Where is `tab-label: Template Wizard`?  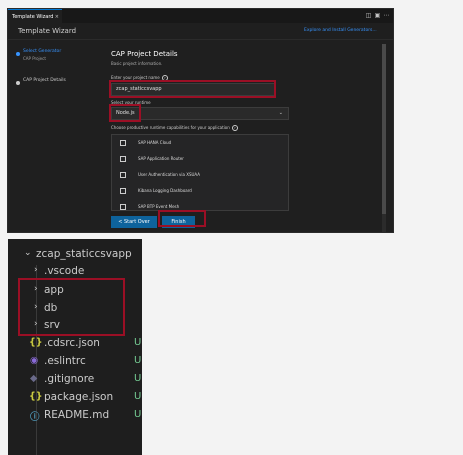 tab-label: Template Wizard is located at coordinates (33, 17).